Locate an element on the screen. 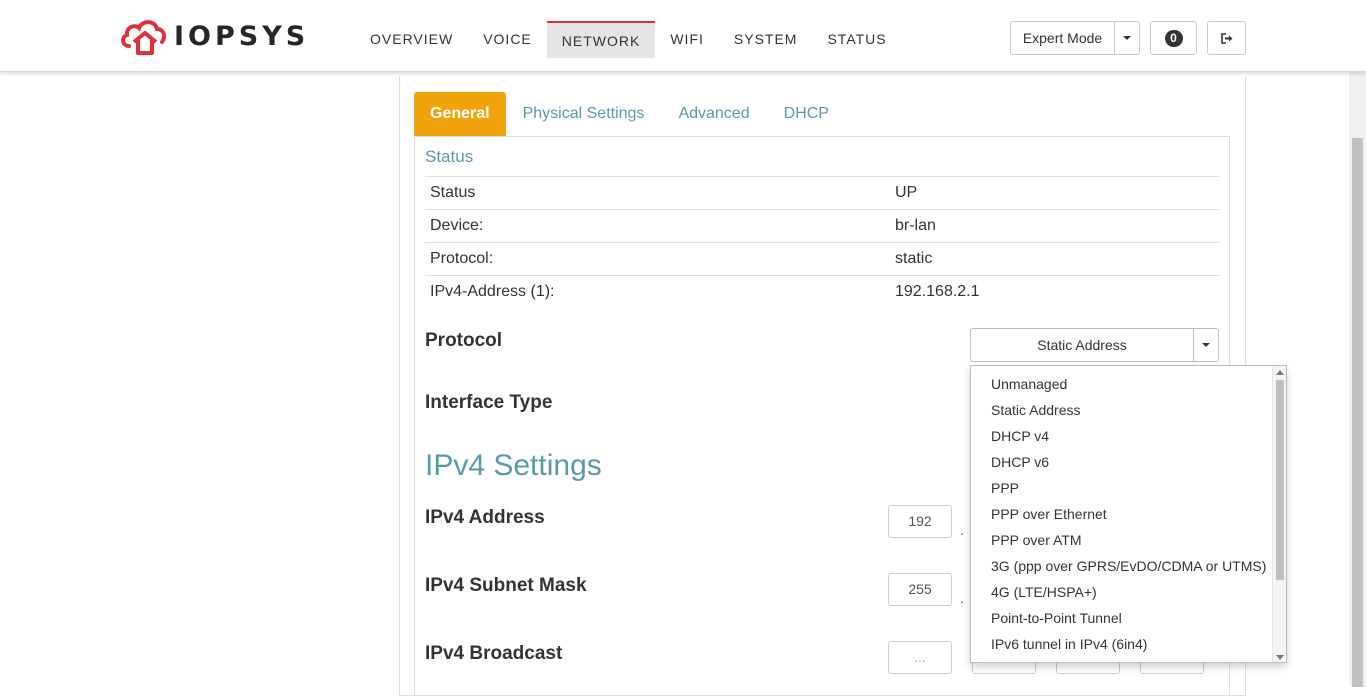 This screenshot has width=1366, height=696. protocol-label: Protocol: is located at coordinates (657, 259).